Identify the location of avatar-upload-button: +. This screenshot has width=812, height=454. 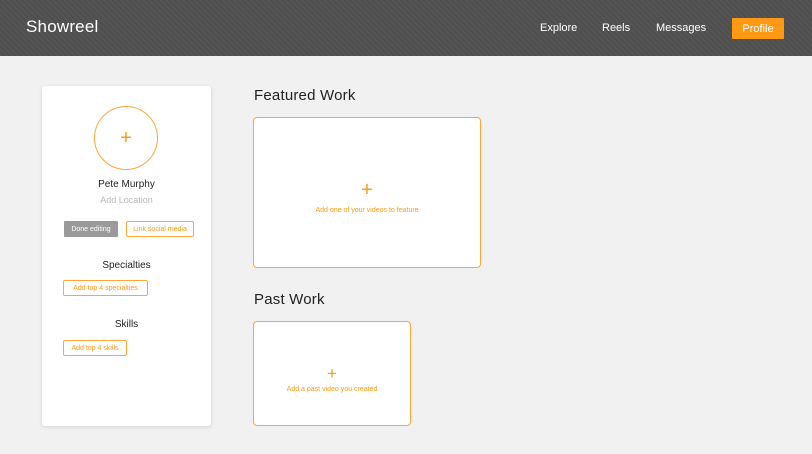
(126, 138).